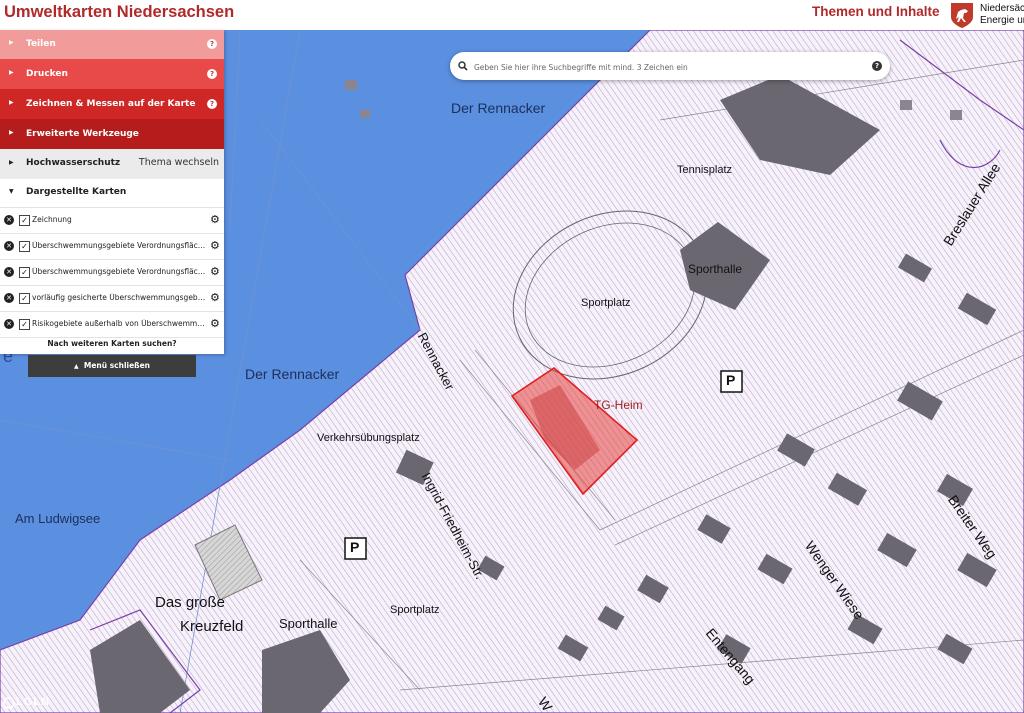 The image size is (1024, 713). Describe the element at coordinates (308, 623) in the screenshot. I see `map-label-sporthalle-bottom: Sporthalle` at that location.